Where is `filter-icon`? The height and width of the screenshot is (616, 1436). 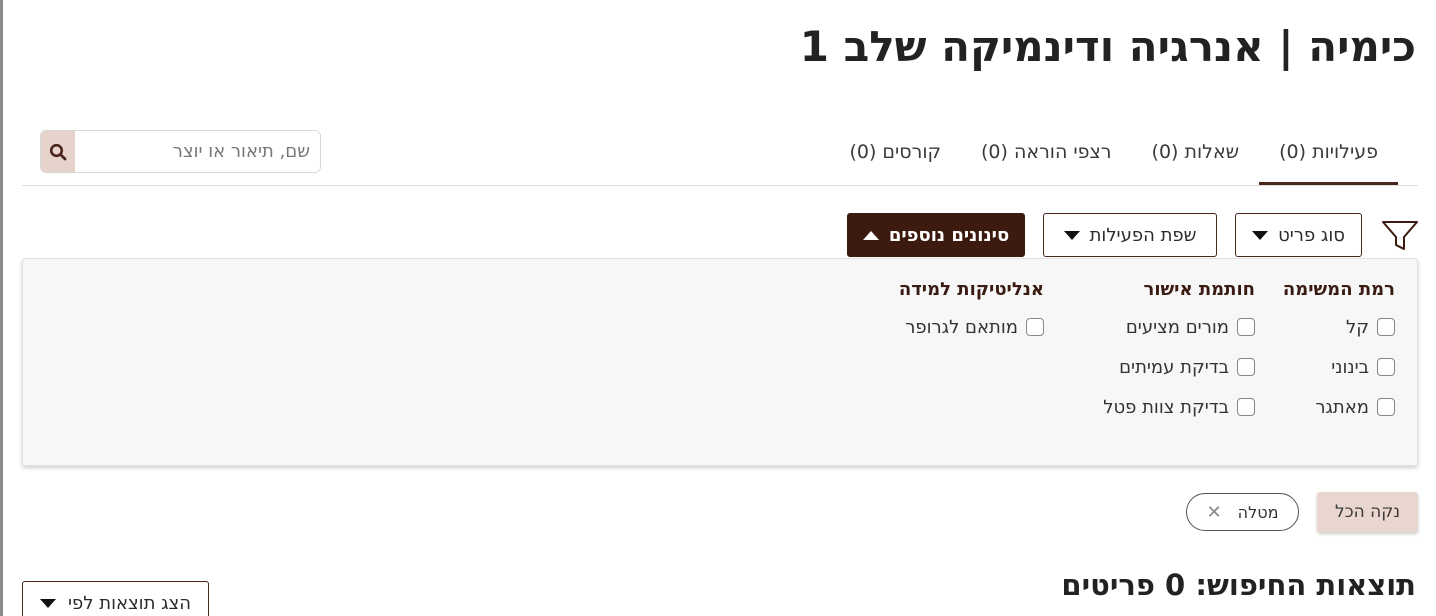
filter-icon is located at coordinates (1400, 235).